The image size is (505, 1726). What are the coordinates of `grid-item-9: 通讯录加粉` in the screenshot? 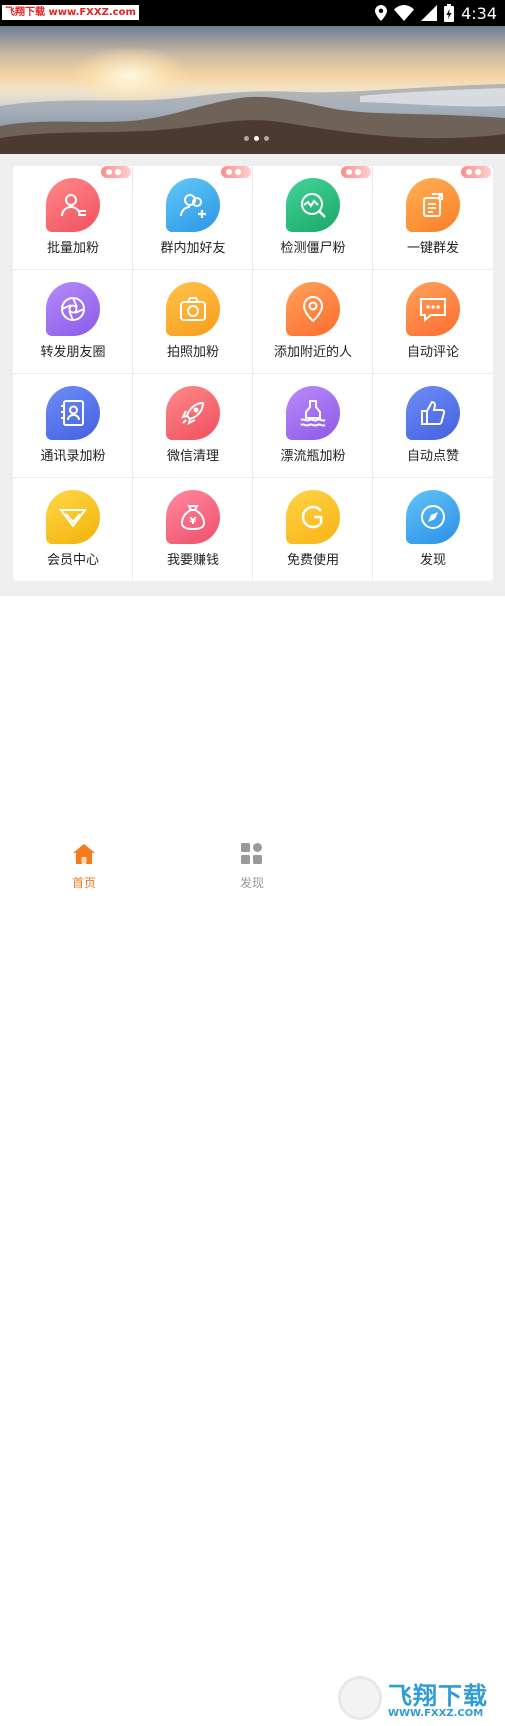 It's located at (73, 426).